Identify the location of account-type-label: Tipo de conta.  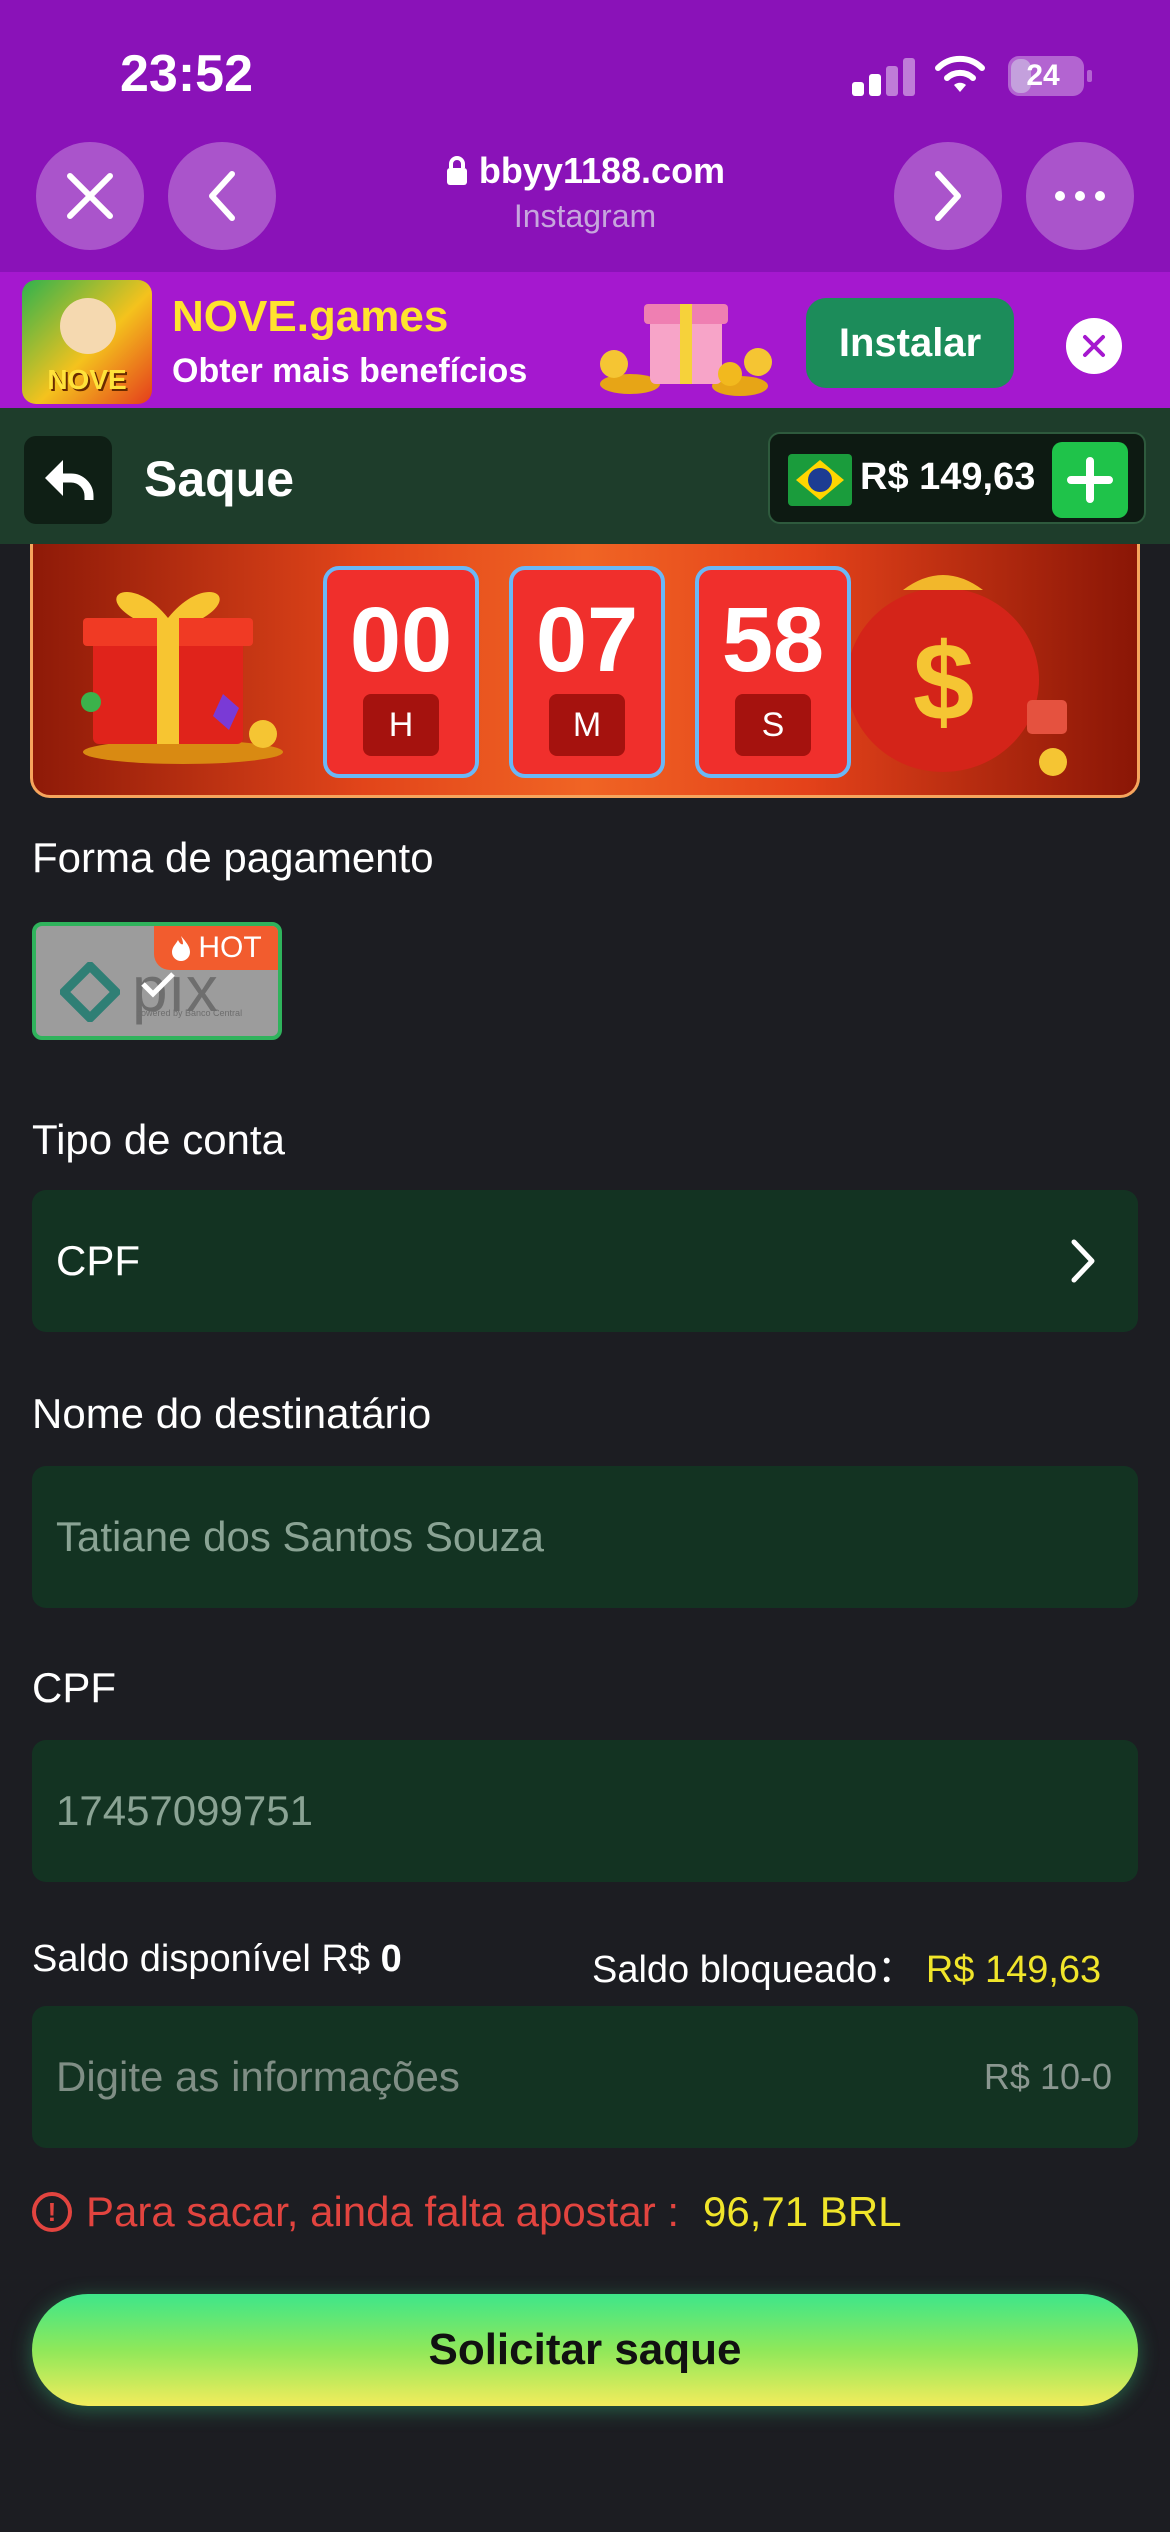
(158, 1139).